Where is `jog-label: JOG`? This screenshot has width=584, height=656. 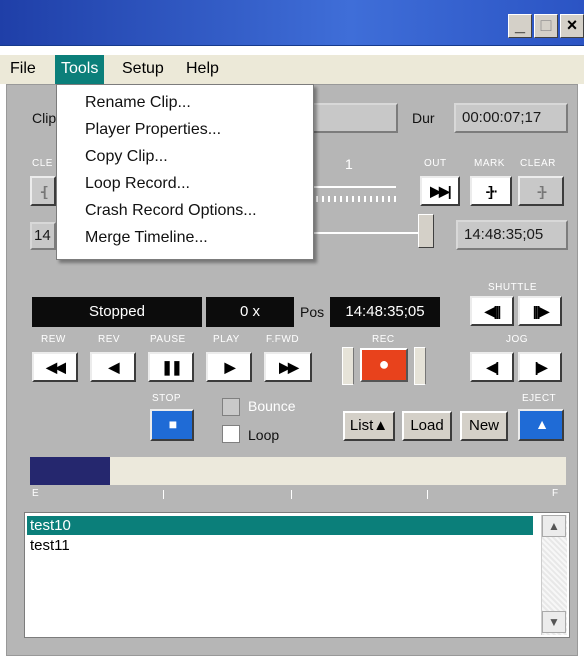
jog-label: JOG is located at coordinates (517, 339).